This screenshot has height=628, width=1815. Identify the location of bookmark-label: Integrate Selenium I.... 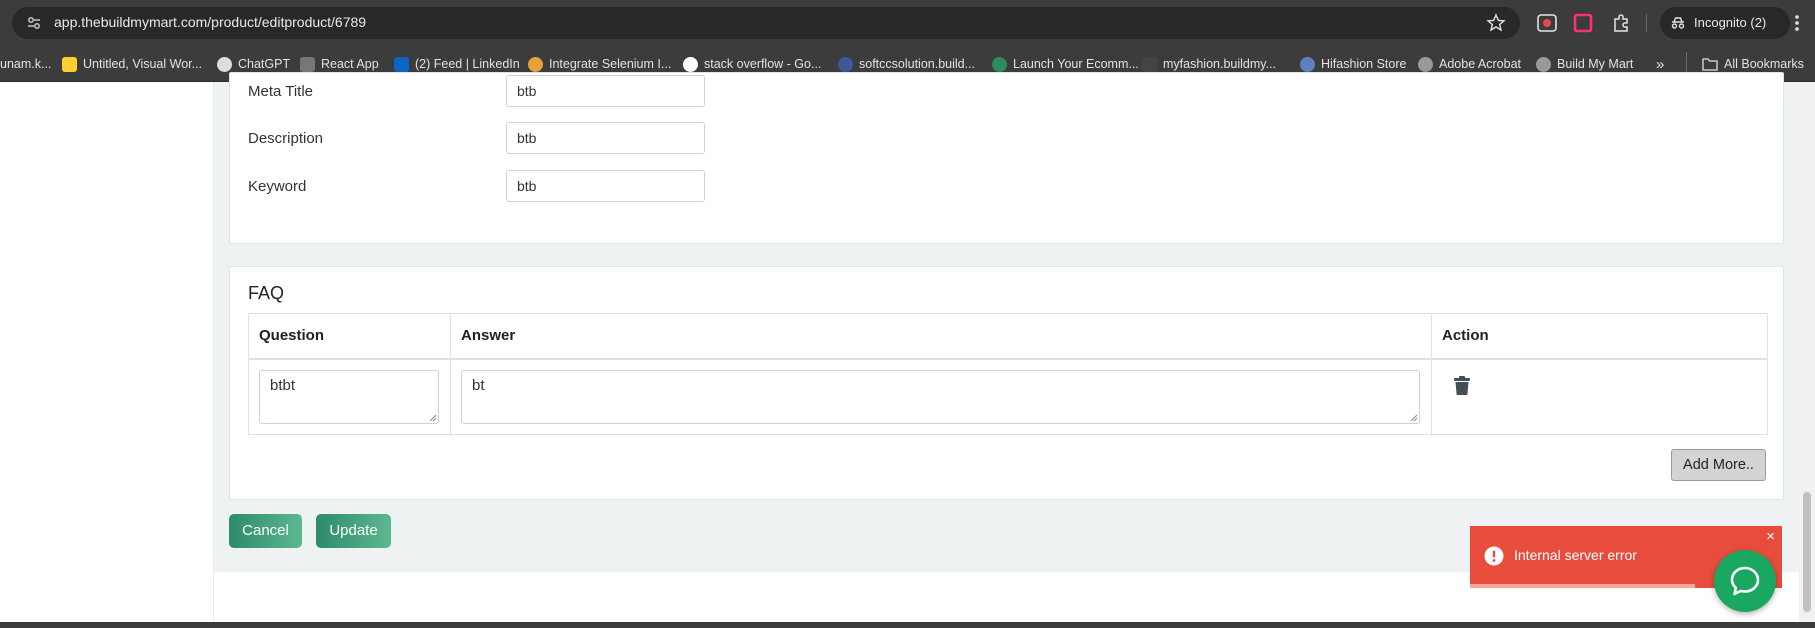
(610, 64).